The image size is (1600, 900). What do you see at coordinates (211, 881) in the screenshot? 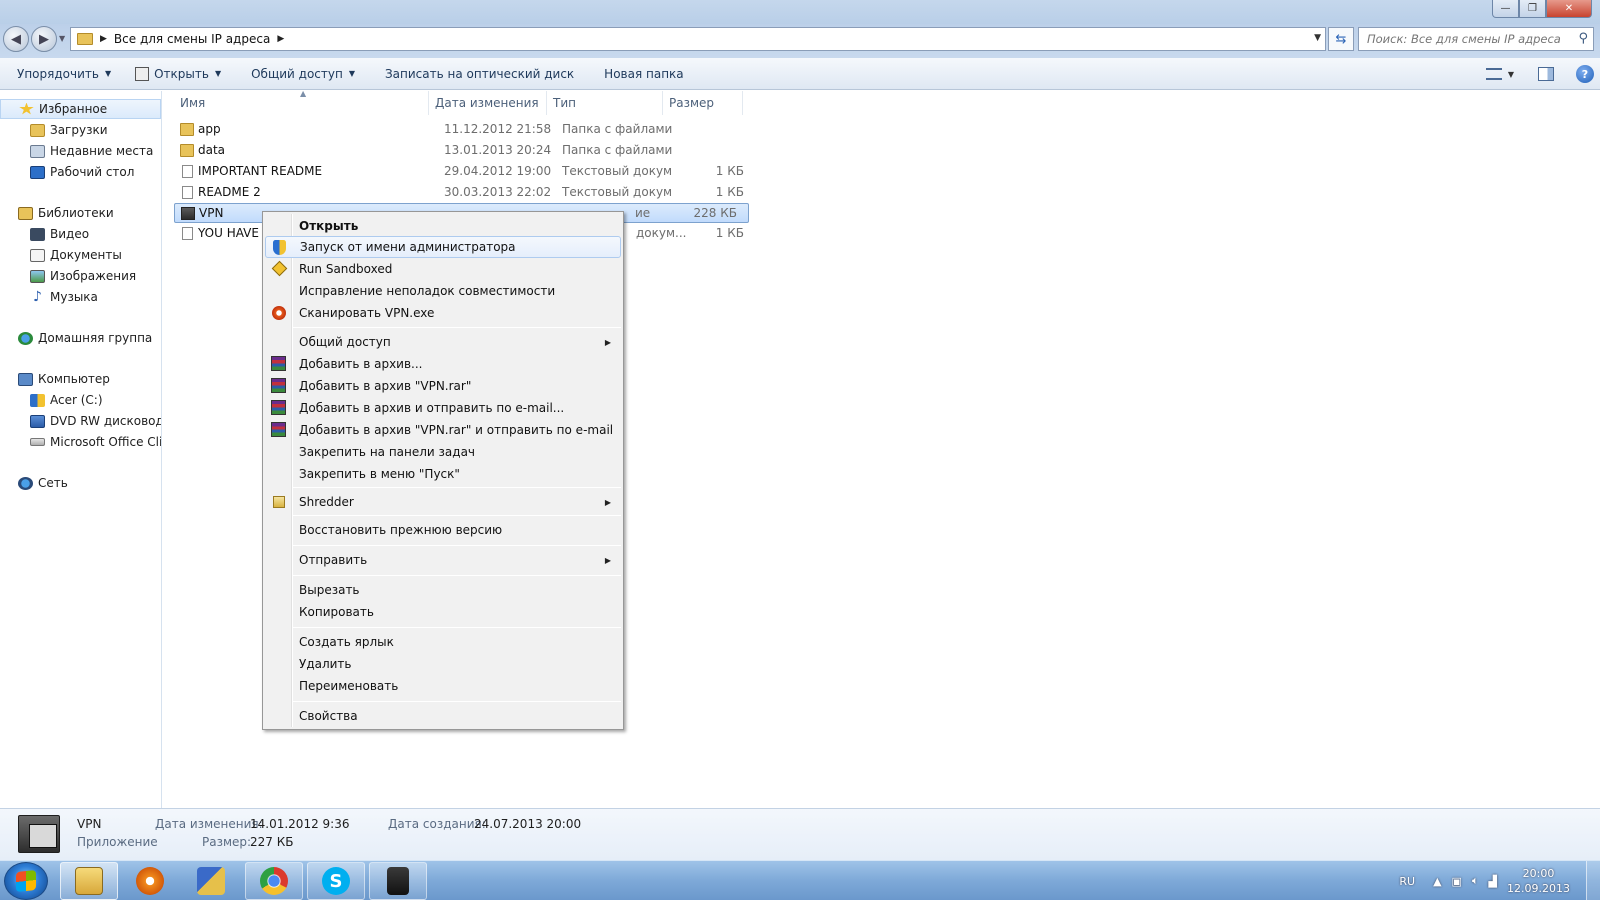
I see `taskbar-tools` at bounding box center [211, 881].